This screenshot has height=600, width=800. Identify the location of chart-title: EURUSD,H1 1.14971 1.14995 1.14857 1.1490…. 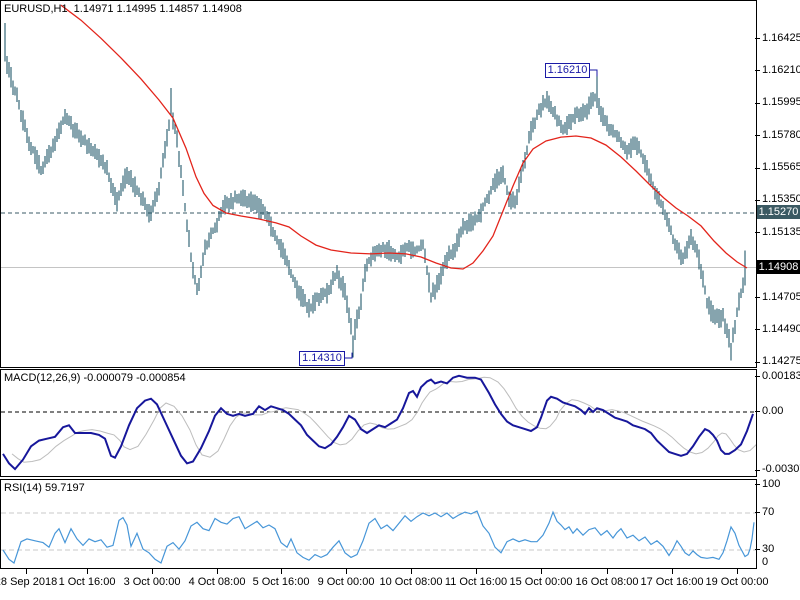
(123, 9).